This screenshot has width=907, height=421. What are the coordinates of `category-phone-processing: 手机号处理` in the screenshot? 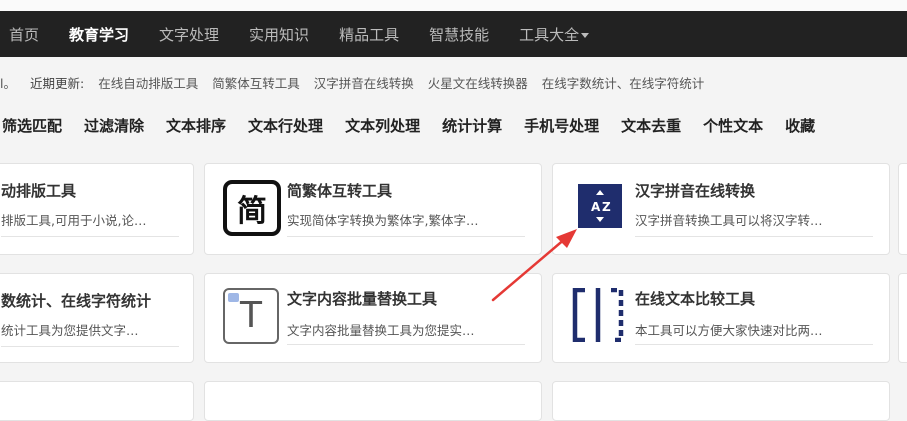 It's located at (561, 125).